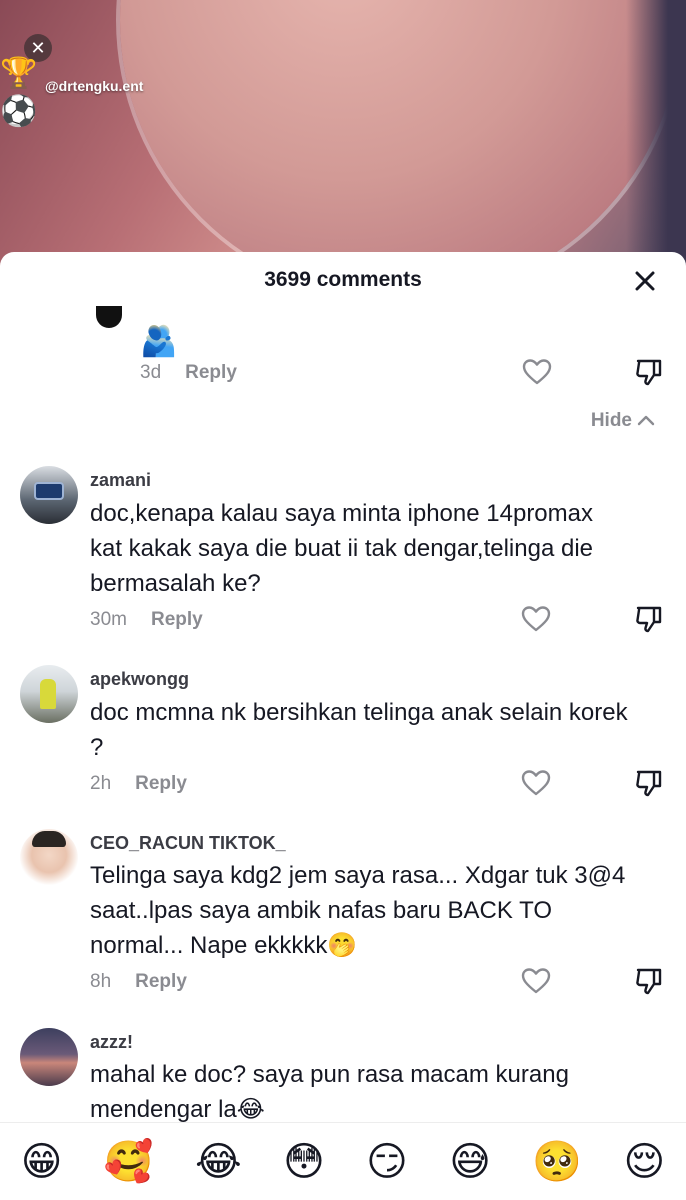 The height and width of the screenshot is (1200, 686). I want to click on comment-action-row: 2h Reply, so click(138, 784).